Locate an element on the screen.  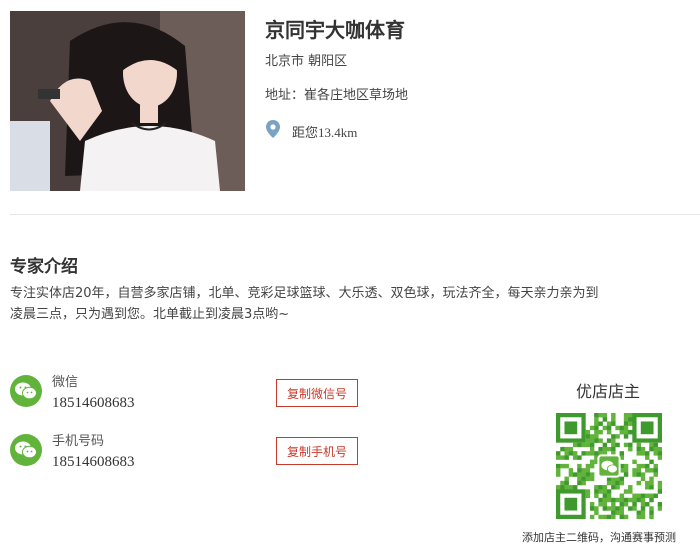
wechat-contact: 微信 18514608683 is located at coordinates (72, 394).